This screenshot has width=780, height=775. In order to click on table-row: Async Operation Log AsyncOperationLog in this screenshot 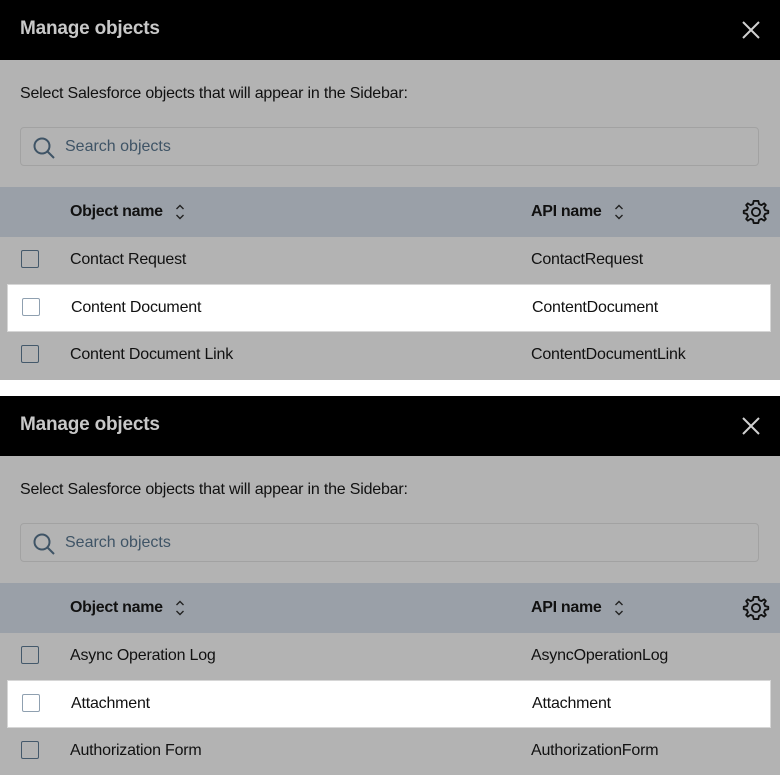, I will do `click(390, 656)`.